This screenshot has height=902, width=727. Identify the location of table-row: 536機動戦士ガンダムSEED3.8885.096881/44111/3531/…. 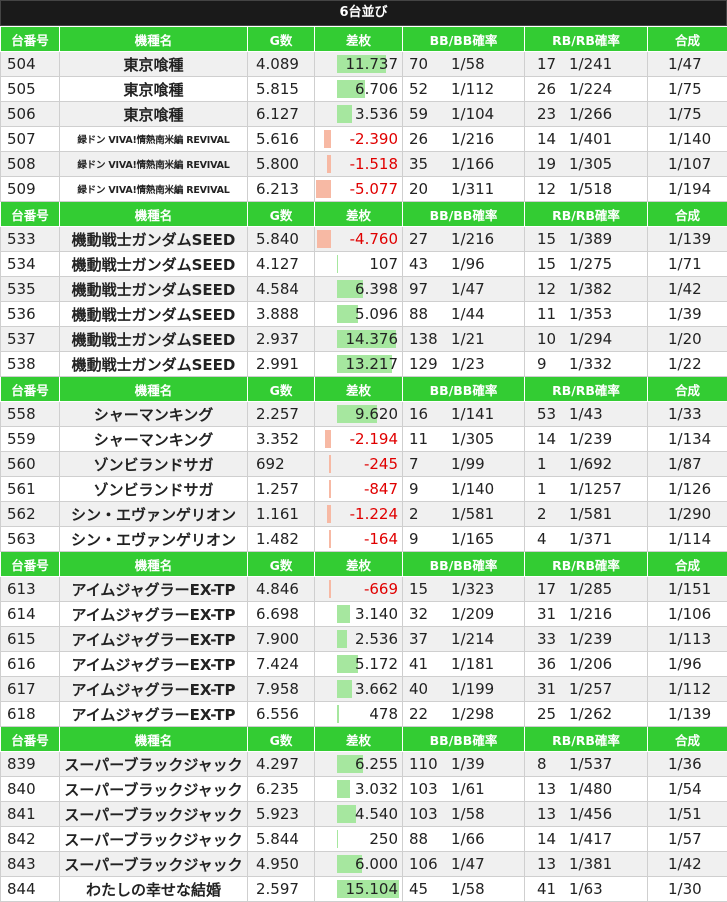
(364, 314).